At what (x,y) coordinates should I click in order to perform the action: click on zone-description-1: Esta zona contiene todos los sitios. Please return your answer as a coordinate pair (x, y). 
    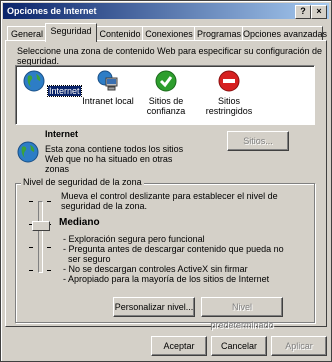
    Looking at the image, I should click on (114, 149).